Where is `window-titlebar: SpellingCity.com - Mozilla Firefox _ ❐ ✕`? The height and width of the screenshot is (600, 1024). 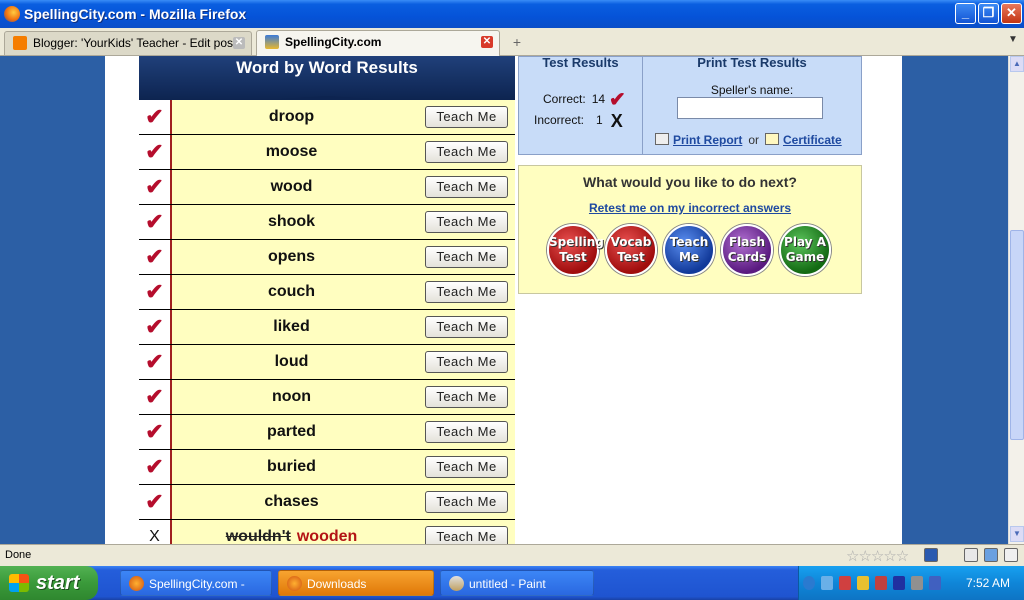 window-titlebar: SpellingCity.com - Mozilla Firefox _ ❐ ✕ is located at coordinates (512, 14).